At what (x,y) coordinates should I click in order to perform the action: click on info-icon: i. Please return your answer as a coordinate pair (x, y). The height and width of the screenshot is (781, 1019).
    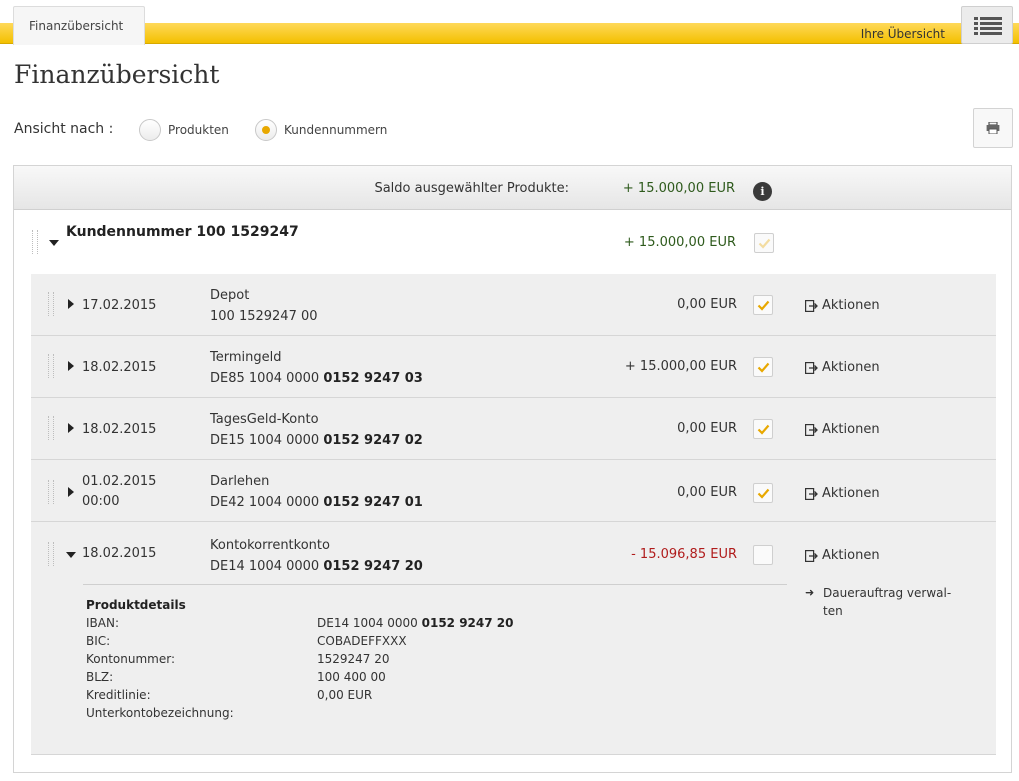
    Looking at the image, I should click on (762, 191).